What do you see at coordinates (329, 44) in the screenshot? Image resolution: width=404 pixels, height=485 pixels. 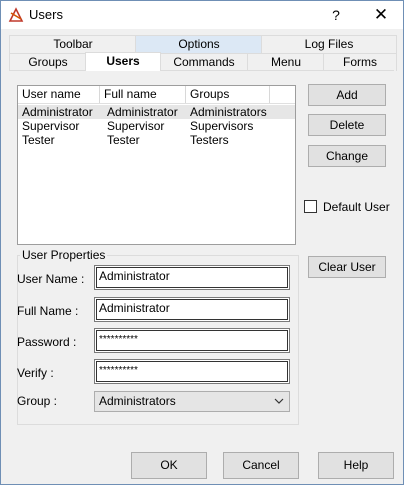 I see `tab-log-files: Log Files` at bounding box center [329, 44].